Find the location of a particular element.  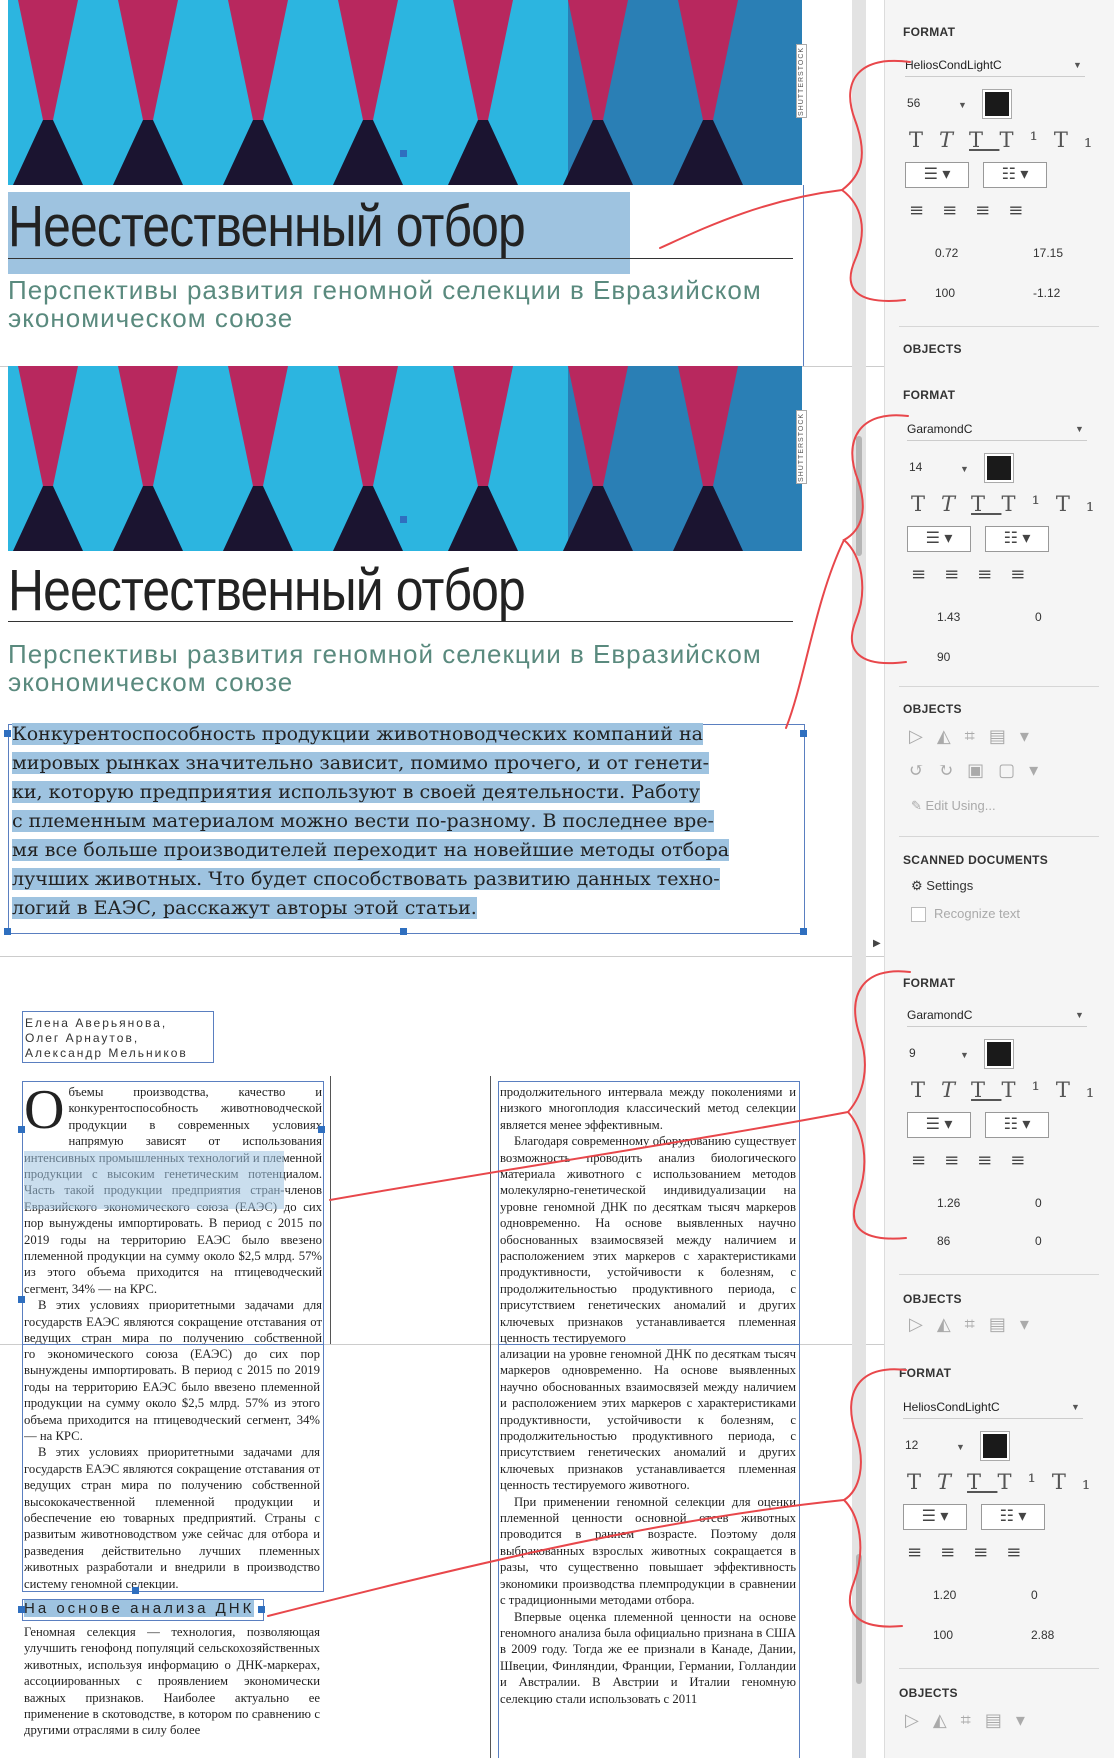

settings-label: Settings is located at coordinates (950, 885).